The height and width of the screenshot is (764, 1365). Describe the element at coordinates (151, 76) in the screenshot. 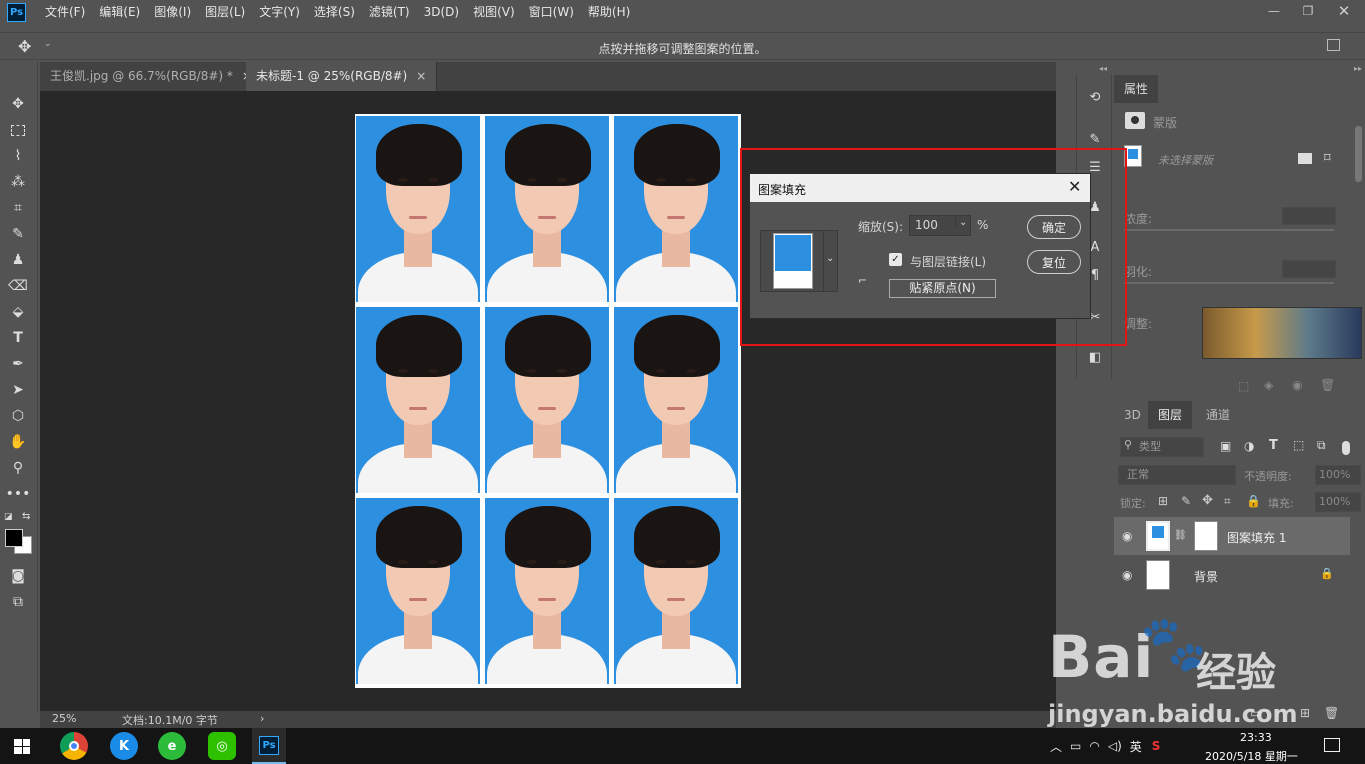

I see `tab-wangjunkai: 王俊凯.jpg @ 66.7%(RGB/8#) *×` at that location.